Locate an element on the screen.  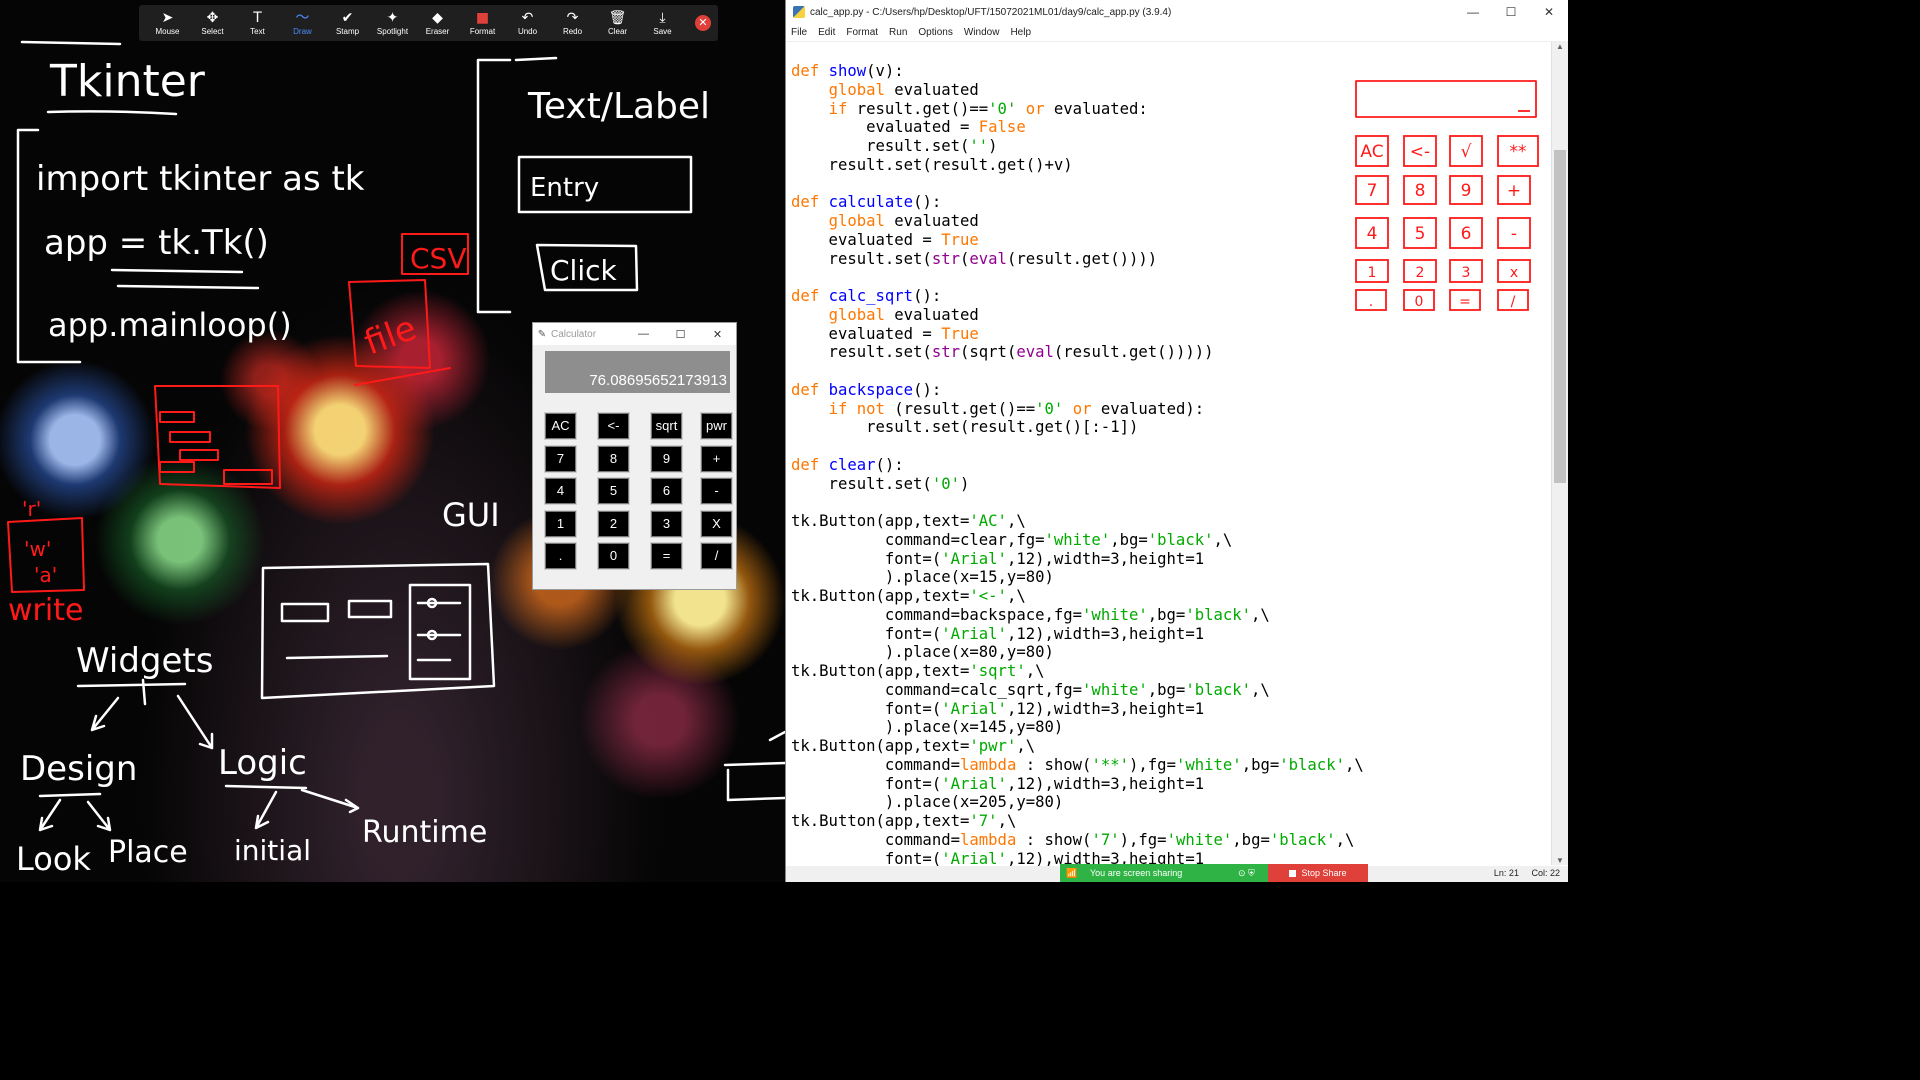
stop-share-button: Stop Share is located at coordinates (1318, 873).